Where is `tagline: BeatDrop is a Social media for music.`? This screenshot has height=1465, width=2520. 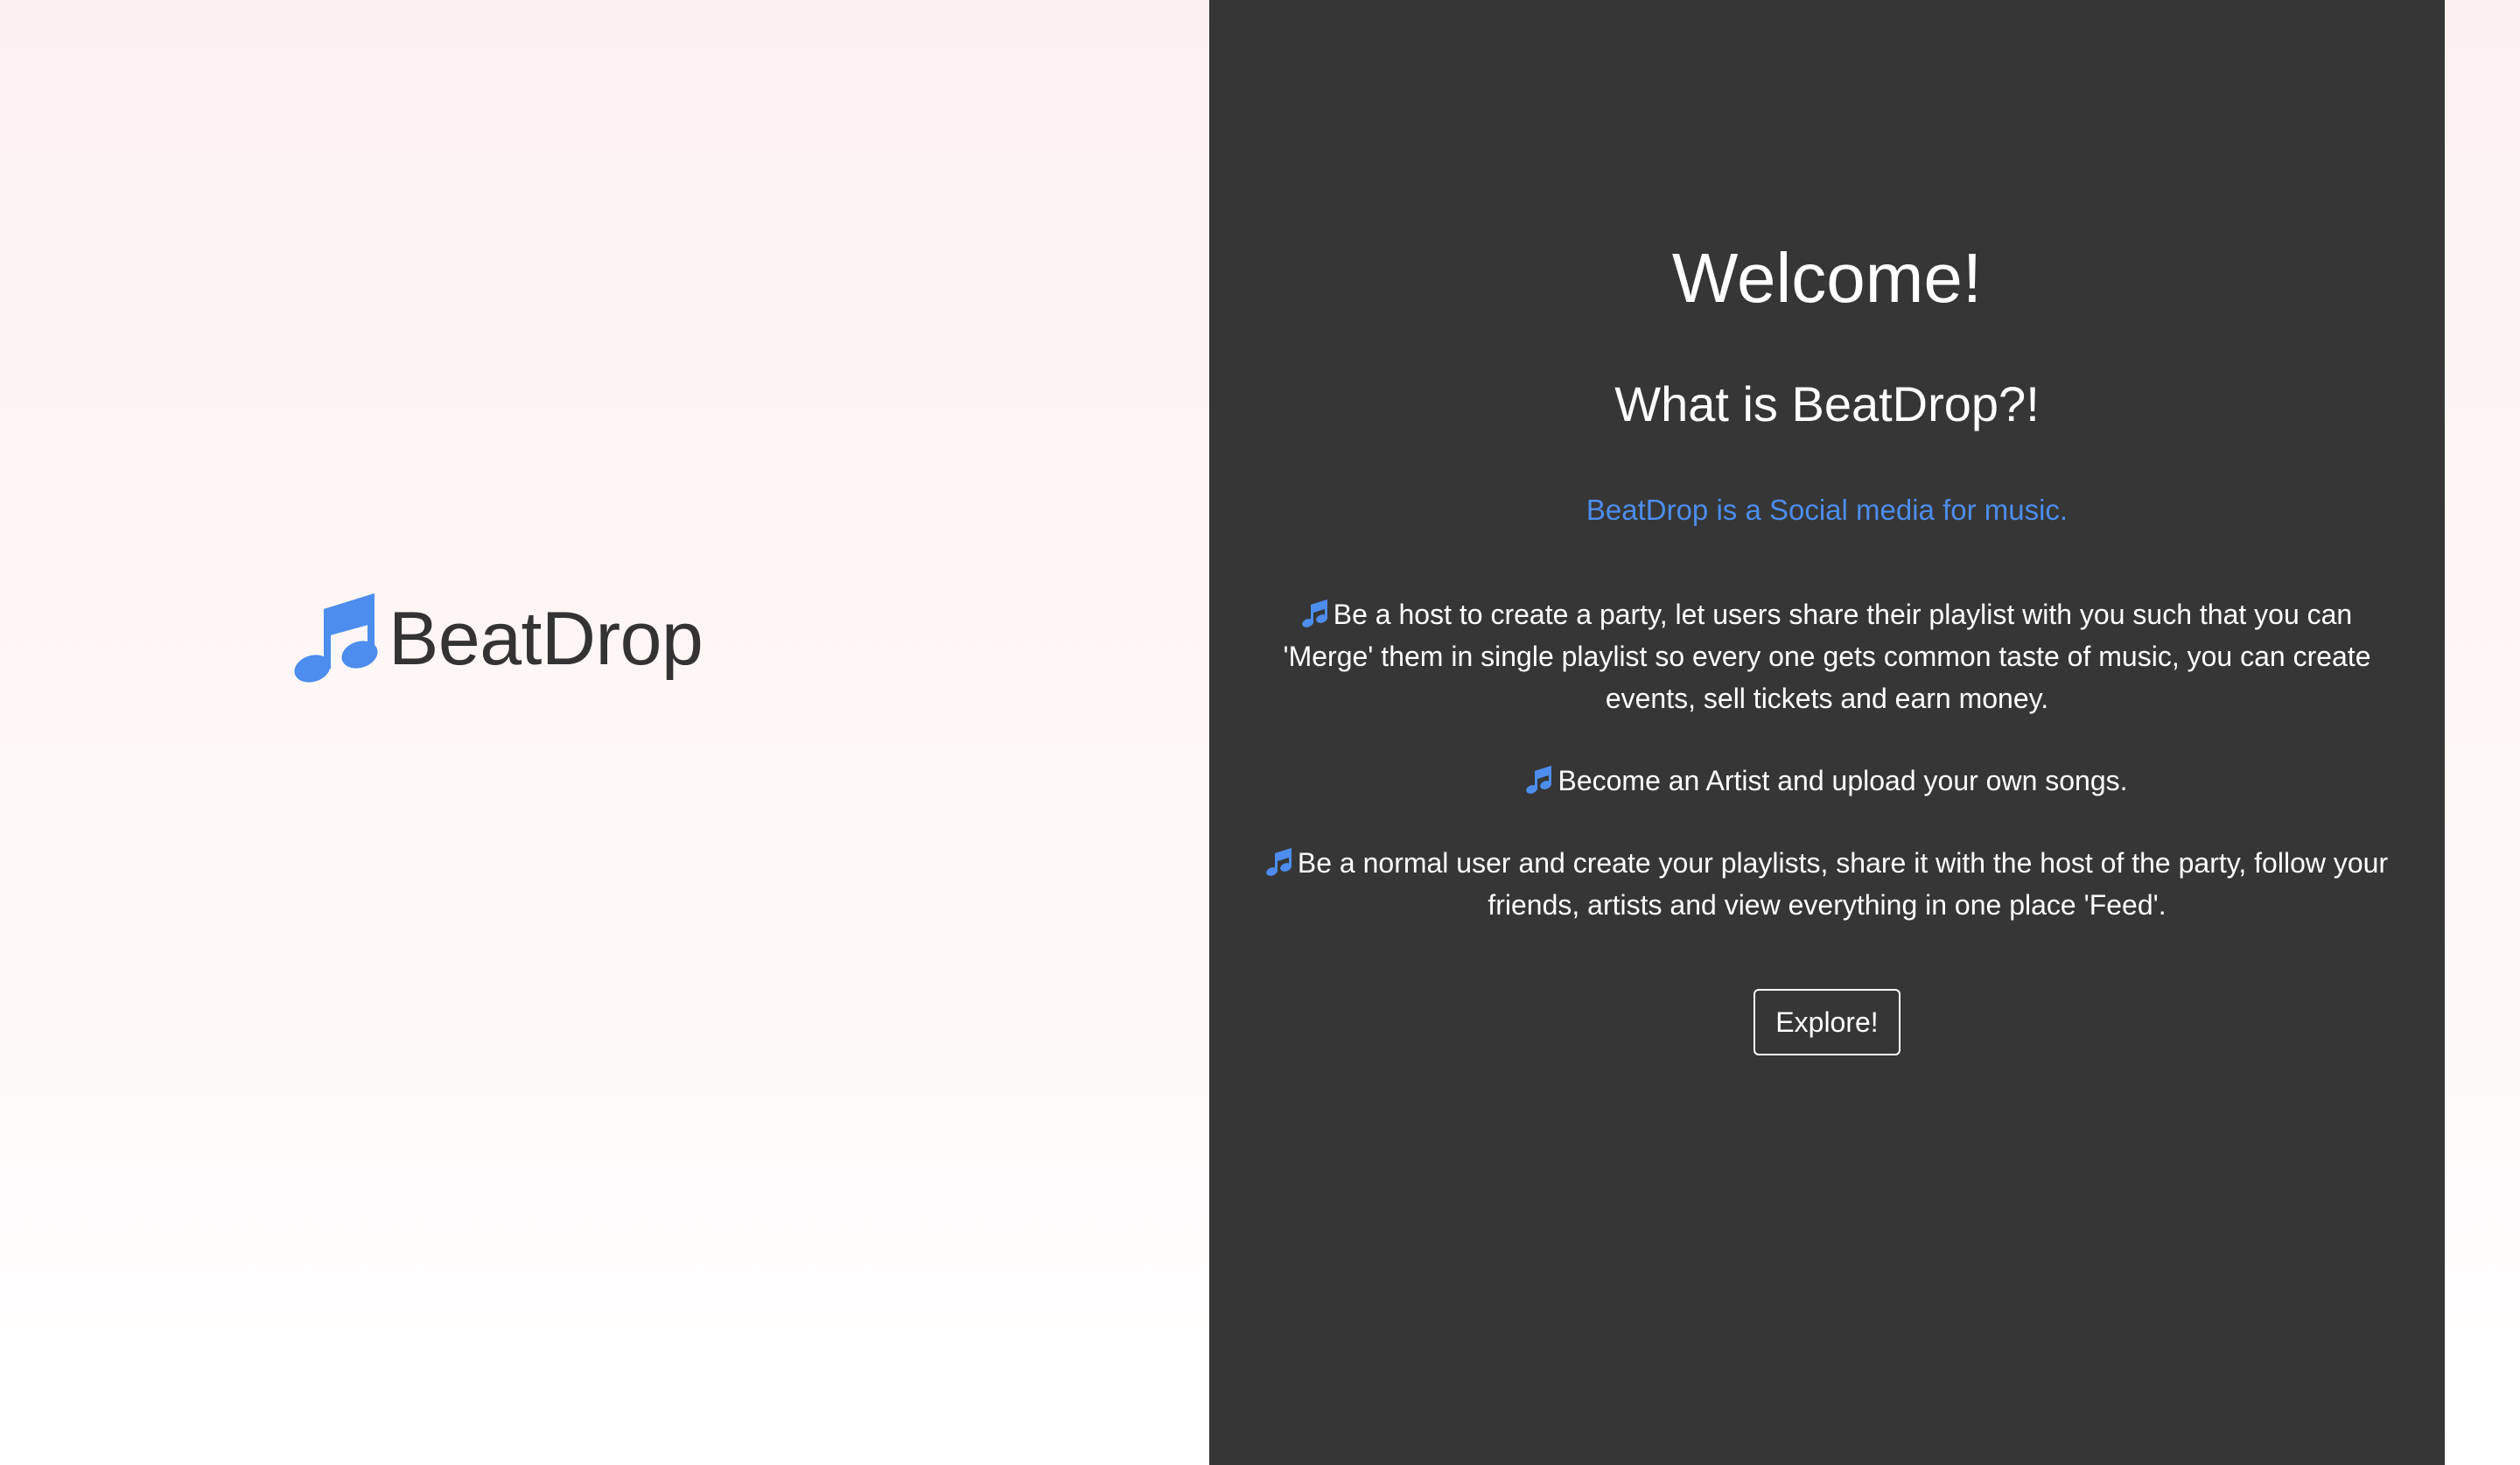 tagline: BeatDrop is a Social media for music. is located at coordinates (1827, 510).